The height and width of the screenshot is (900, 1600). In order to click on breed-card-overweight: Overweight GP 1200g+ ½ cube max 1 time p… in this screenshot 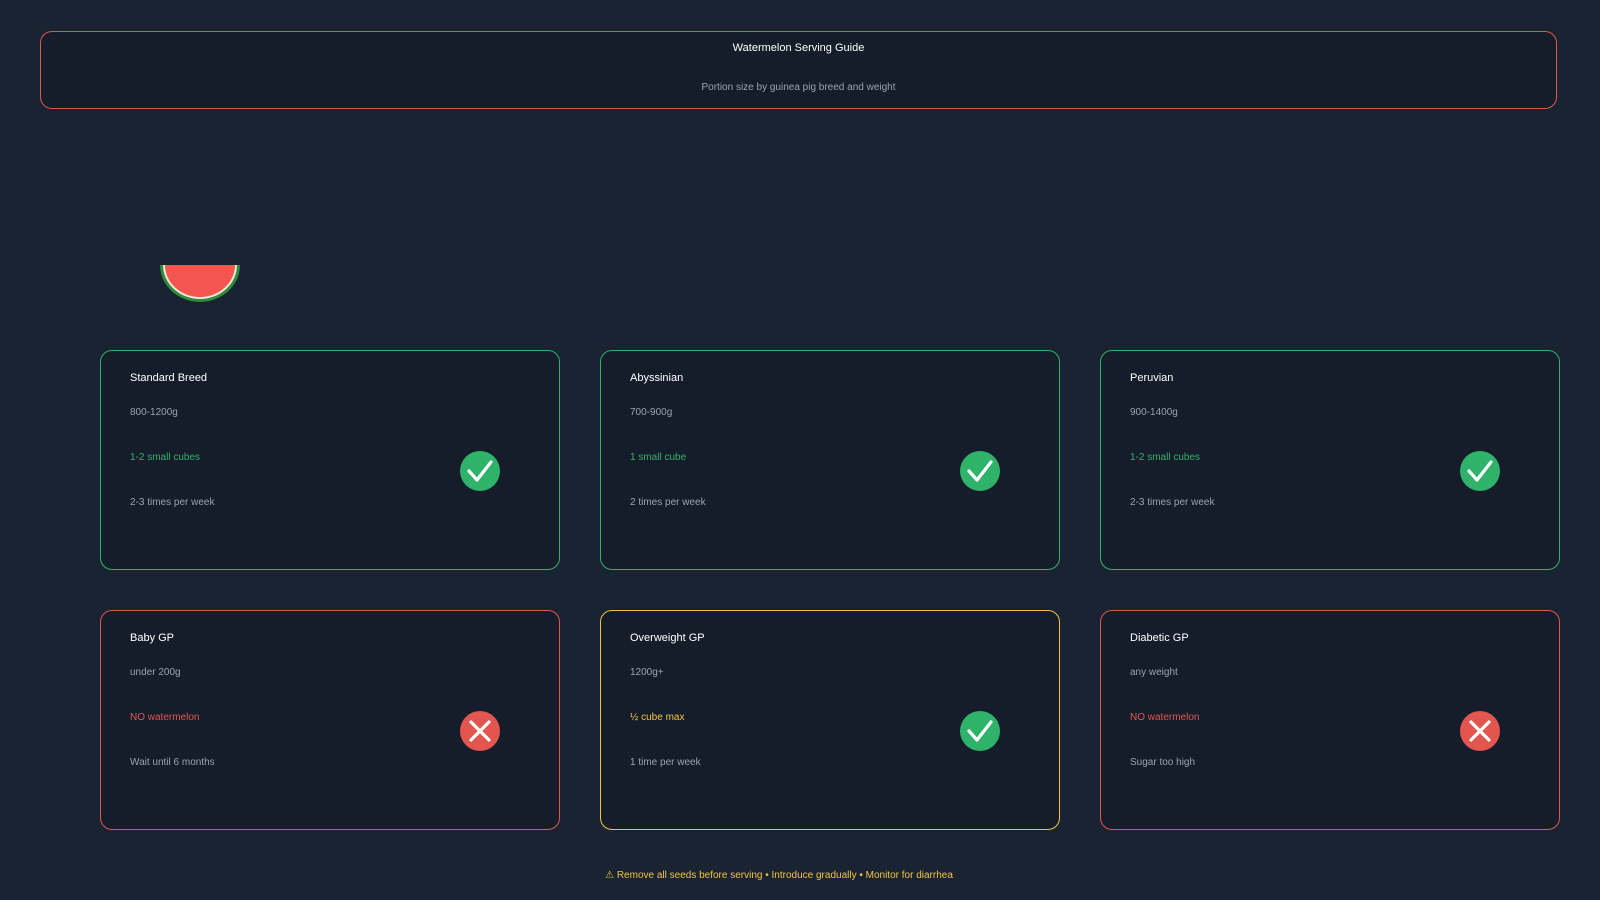, I will do `click(830, 720)`.